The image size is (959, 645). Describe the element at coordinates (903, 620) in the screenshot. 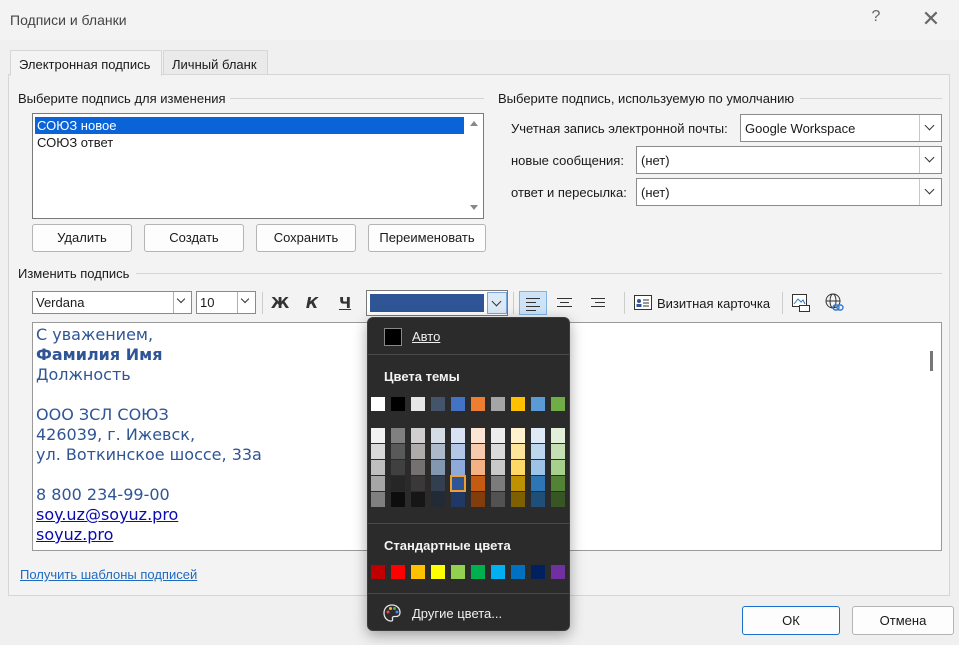

I see `cancel-button: Отмена` at that location.